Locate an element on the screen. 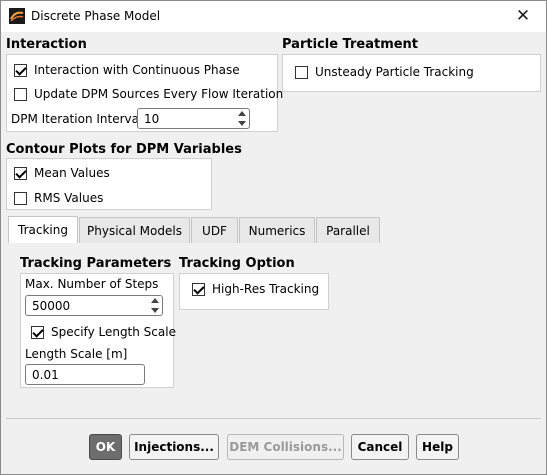  particle-treatment-title: Particle Treatment is located at coordinates (350, 44).